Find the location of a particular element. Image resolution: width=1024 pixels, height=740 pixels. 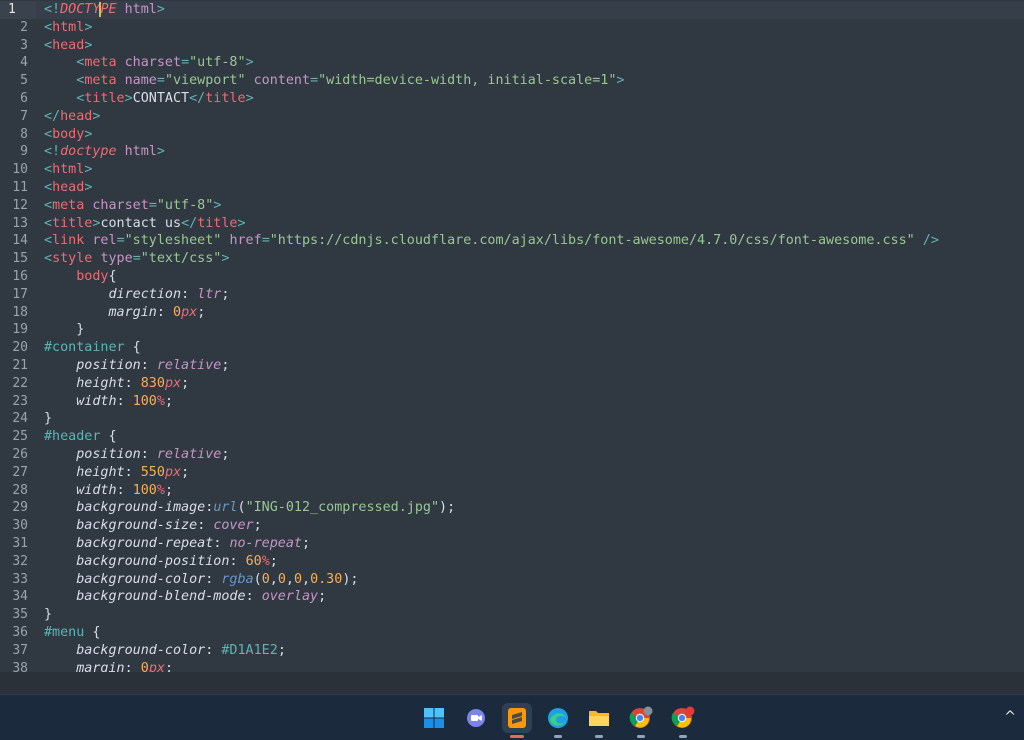

teams-chat-button is located at coordinates (476, 718).